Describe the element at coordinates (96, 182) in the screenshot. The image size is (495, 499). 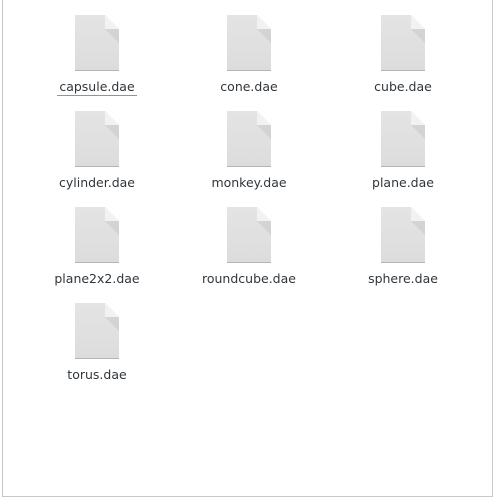
I see `file-name: cylinder.dae` at that location.